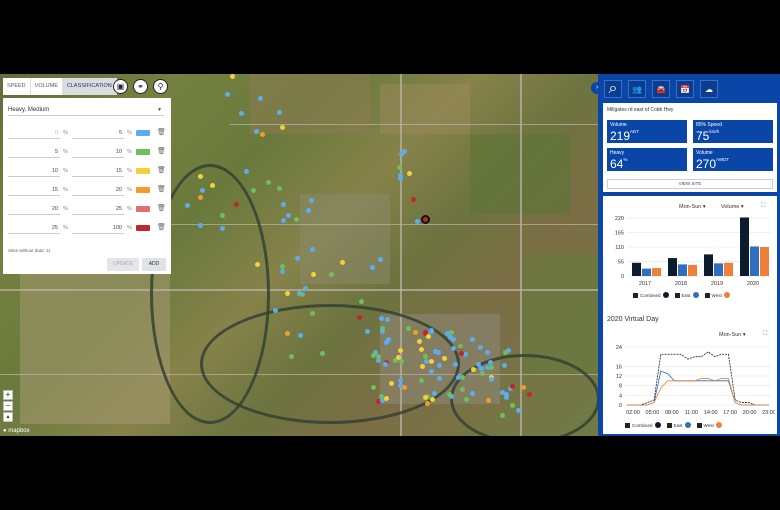  I want to click on collapse-panel-button: ›, so click(597, 88).